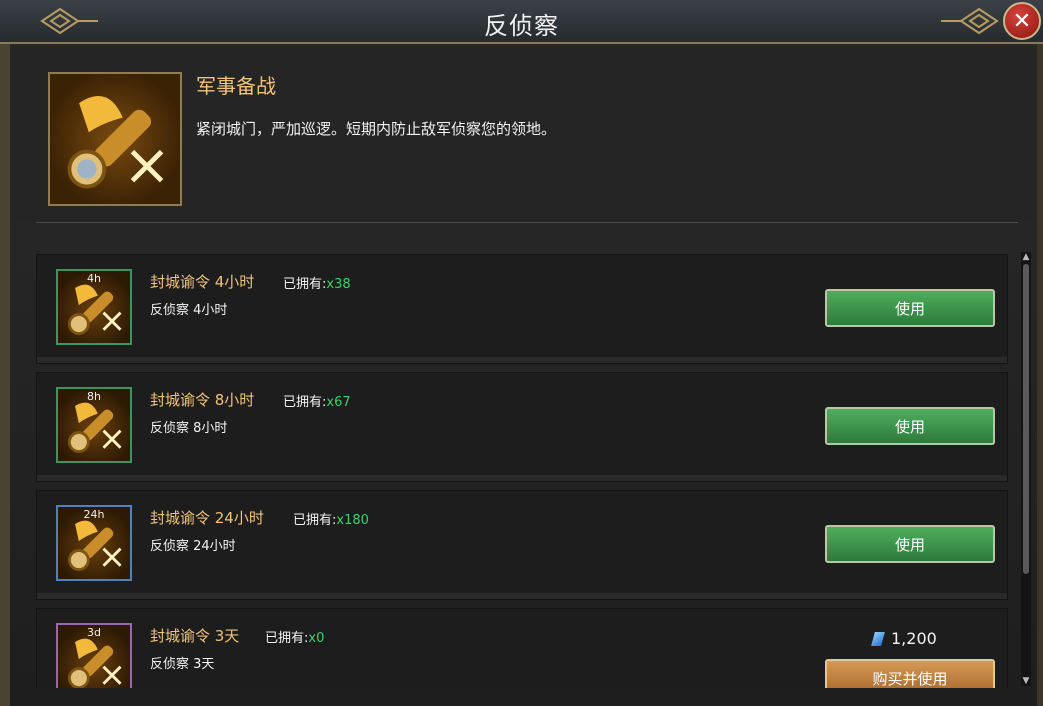 The image size is (1043, 706). Describe the element at coordinates (527, 222) in the screenshot. I see `divider` at that location.